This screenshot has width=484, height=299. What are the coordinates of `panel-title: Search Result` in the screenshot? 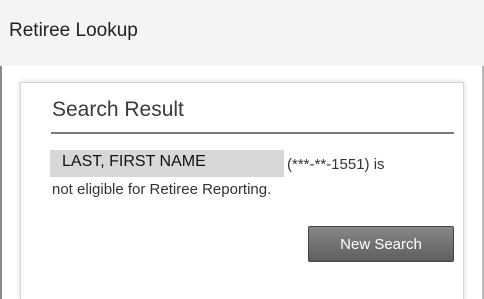 It's located at (118, 109).